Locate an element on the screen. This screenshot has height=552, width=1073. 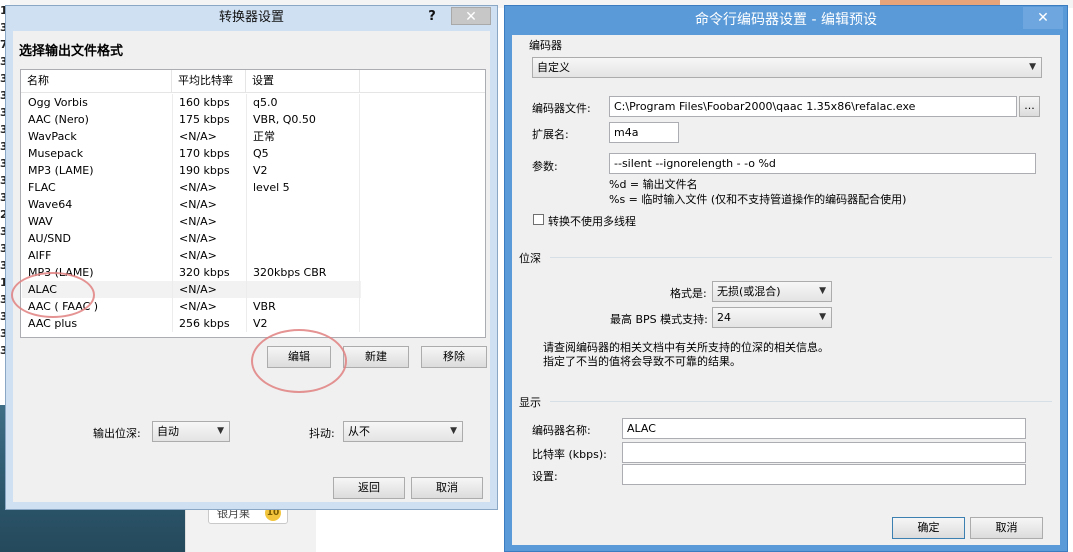
format-bitrate-cell: 320 kbps is located at coordinates (209, 272).